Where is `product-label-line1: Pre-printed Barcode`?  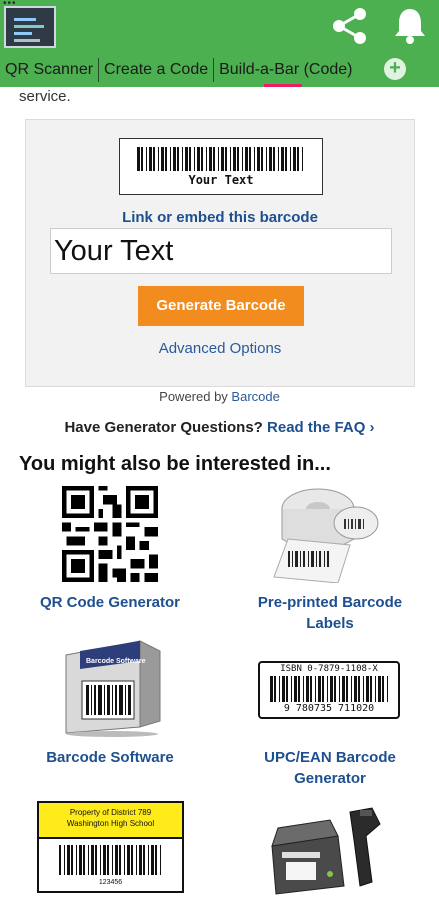 product-label-line1: Pre-printed Barcode is located at coordinates (330, 602).